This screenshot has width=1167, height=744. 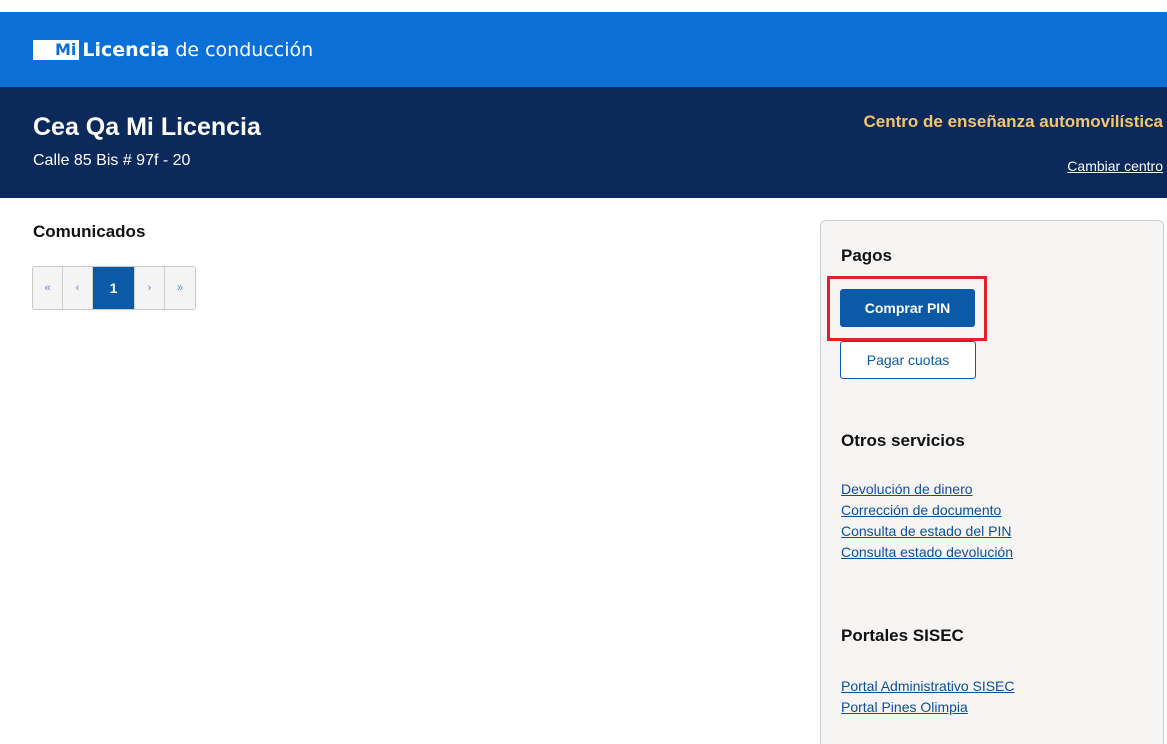 What do you see at coordinates (908, 360) in the screenshot?
I see `pay-fees-button: Pagar cuotas` at bounding box center [908, 360].